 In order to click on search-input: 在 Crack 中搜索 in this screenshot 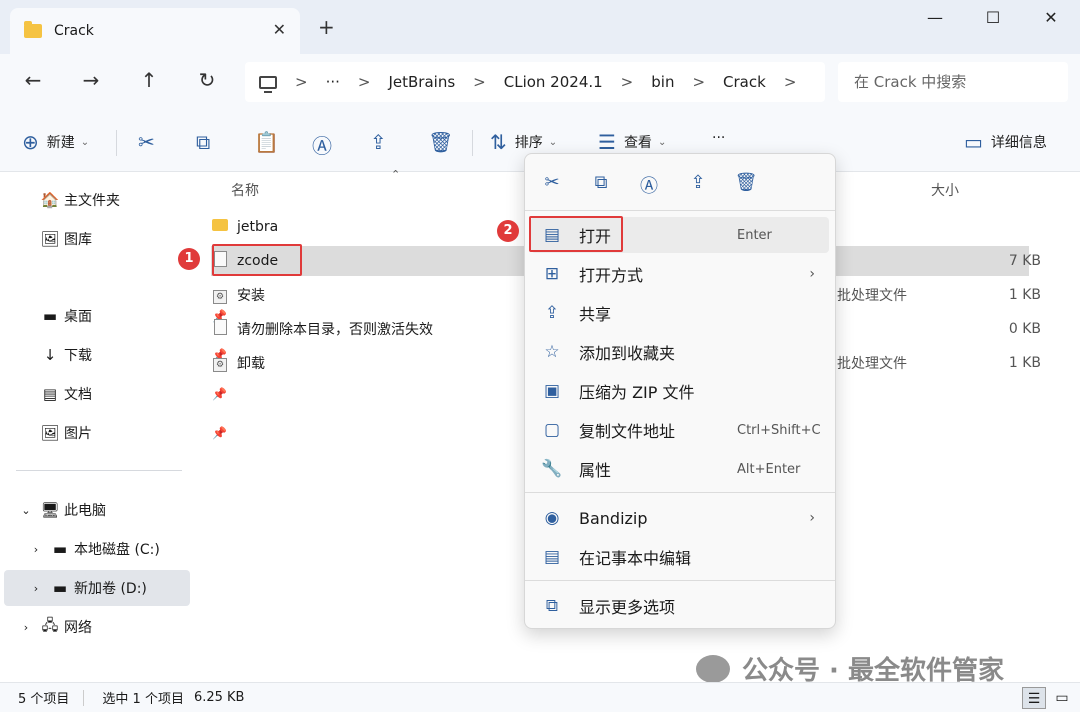, I will do `click(953, 82)`.